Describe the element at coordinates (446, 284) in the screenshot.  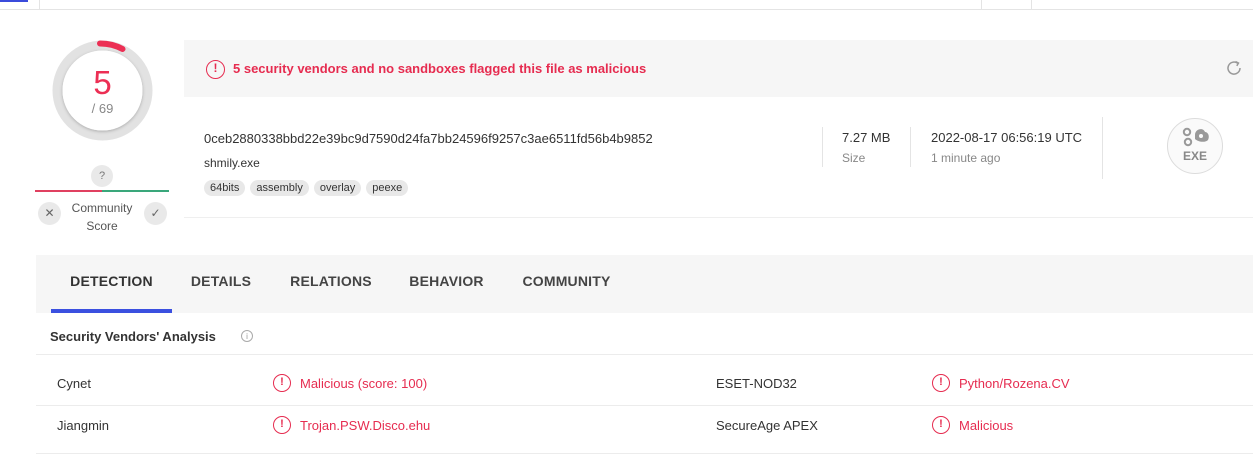
I see `tab-behavior: BEHAVIOR` at that location.